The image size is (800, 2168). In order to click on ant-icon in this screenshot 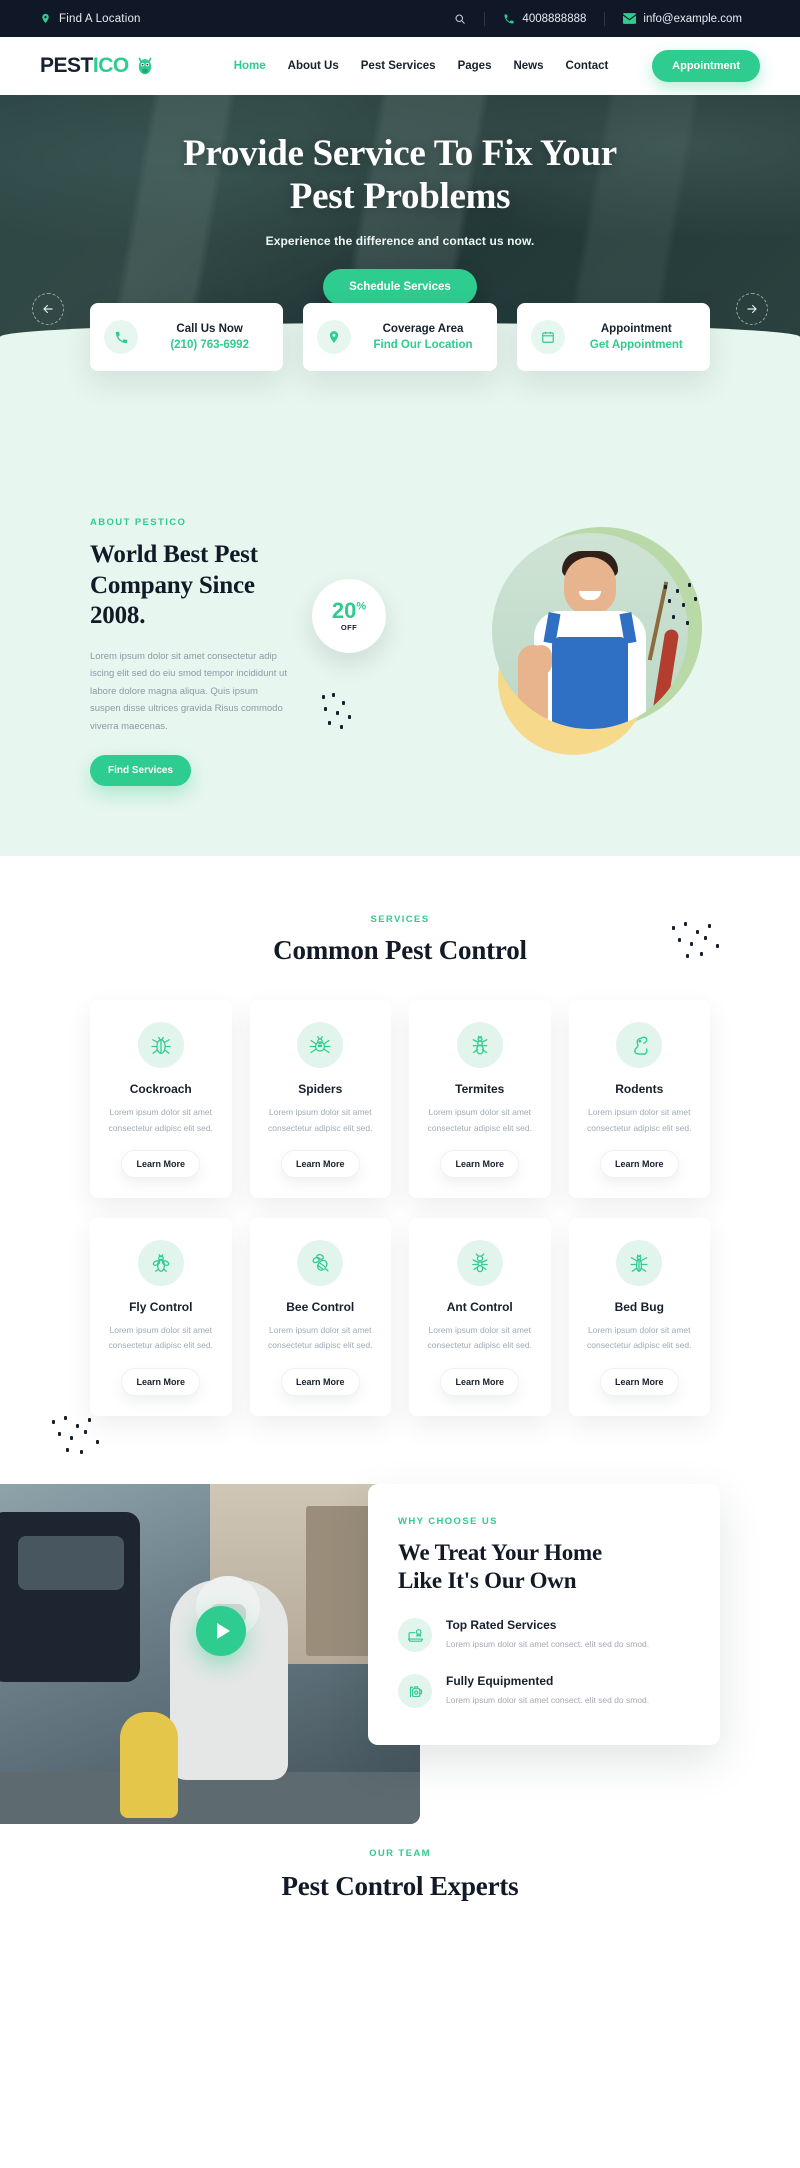, I will do `click(479, 1262)`.